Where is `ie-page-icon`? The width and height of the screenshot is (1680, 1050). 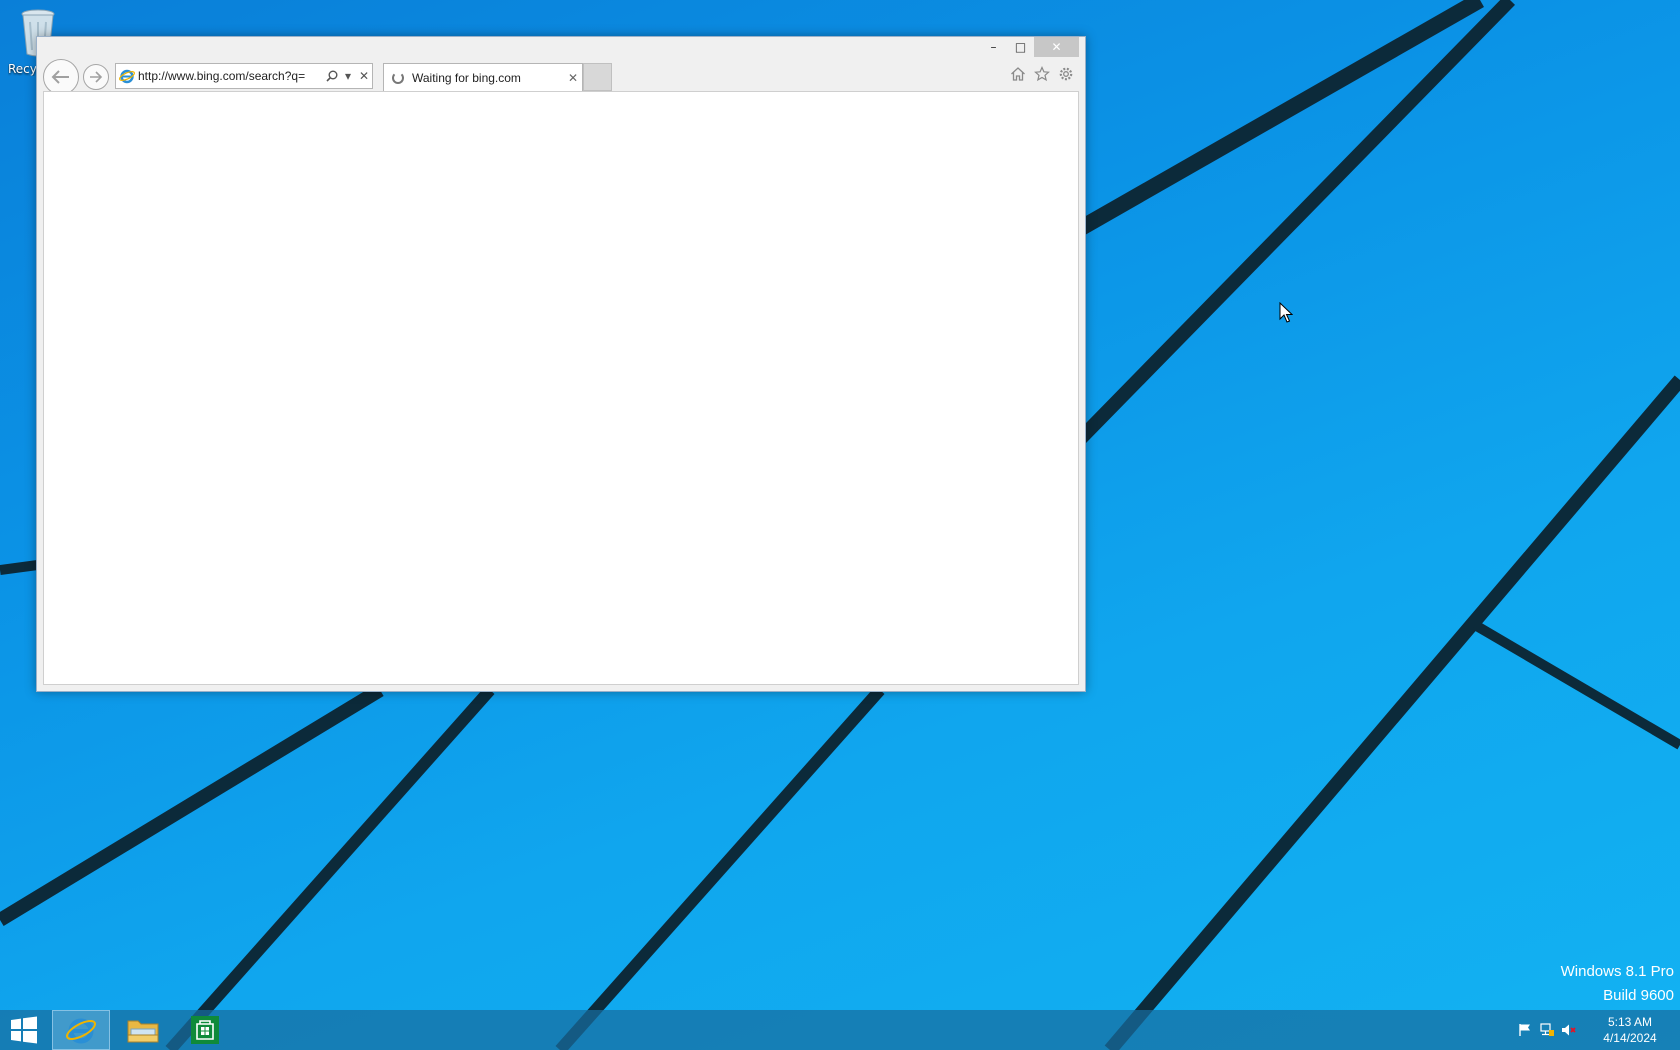
ie-page-icon is located at coordinates (127, 76).